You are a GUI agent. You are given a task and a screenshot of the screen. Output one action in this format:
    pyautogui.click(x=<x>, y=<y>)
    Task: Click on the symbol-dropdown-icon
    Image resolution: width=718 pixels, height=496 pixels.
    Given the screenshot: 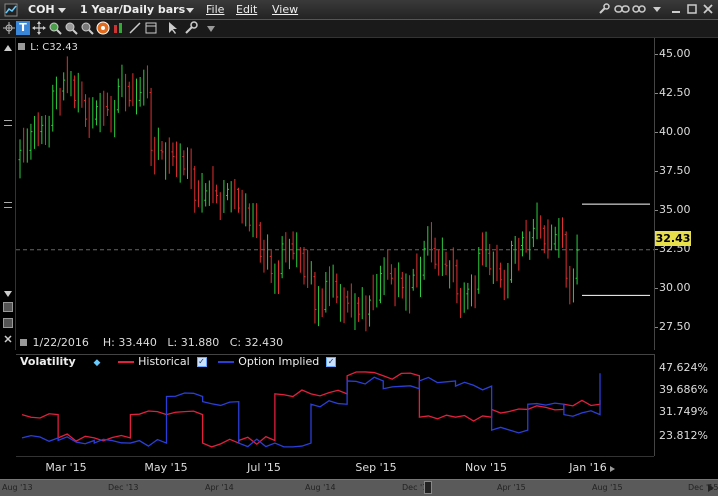 What is the action you would take?
    pyautogui.click(x=62, y=10)
    